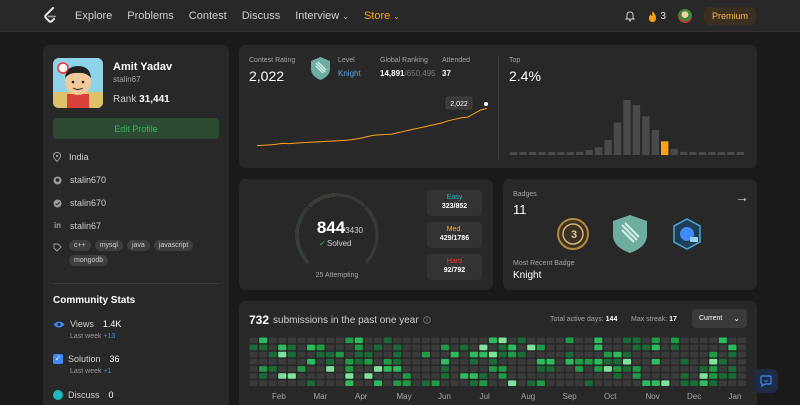  What do you see at coordinates (136, 128) in the screenshot?
I see `edit-profile-button: Edit Profile` at bounding box center [136, 128].